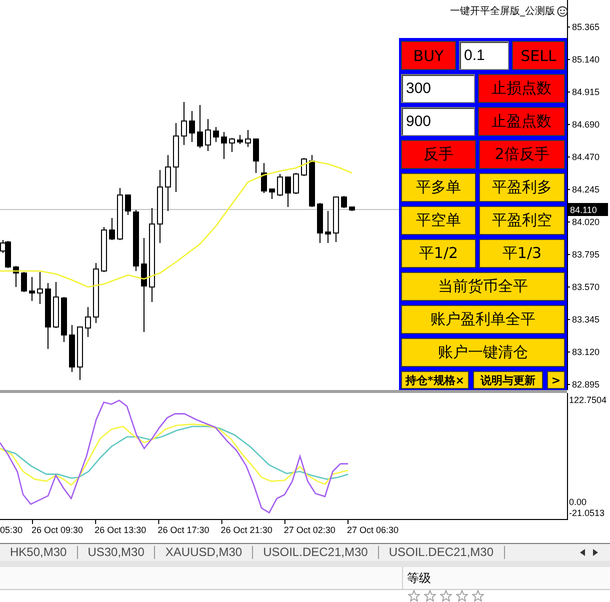 This screenshot has width=610, height=602. What do you see at coordinates (438, 220) in the screenshot?
I see `panel-button: 平空单` at bounding box center [438, 220].